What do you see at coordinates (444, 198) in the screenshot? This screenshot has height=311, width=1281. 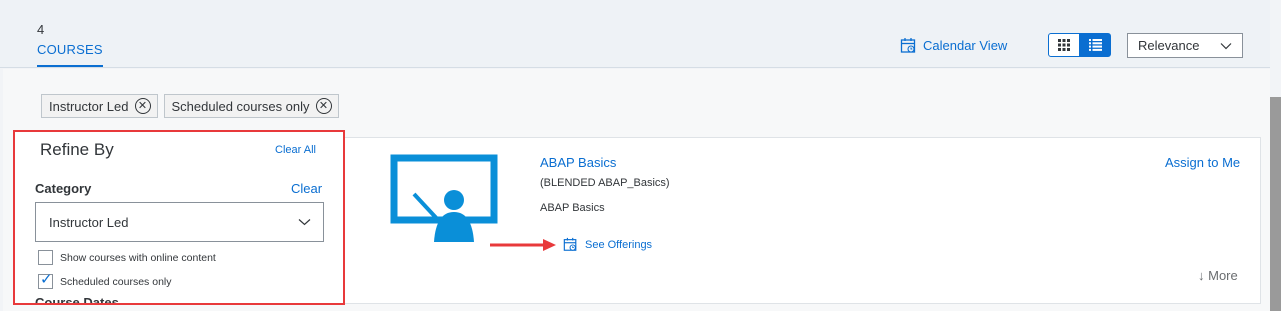 I see `instructor-led-icon` at bounding box center [444, 198].